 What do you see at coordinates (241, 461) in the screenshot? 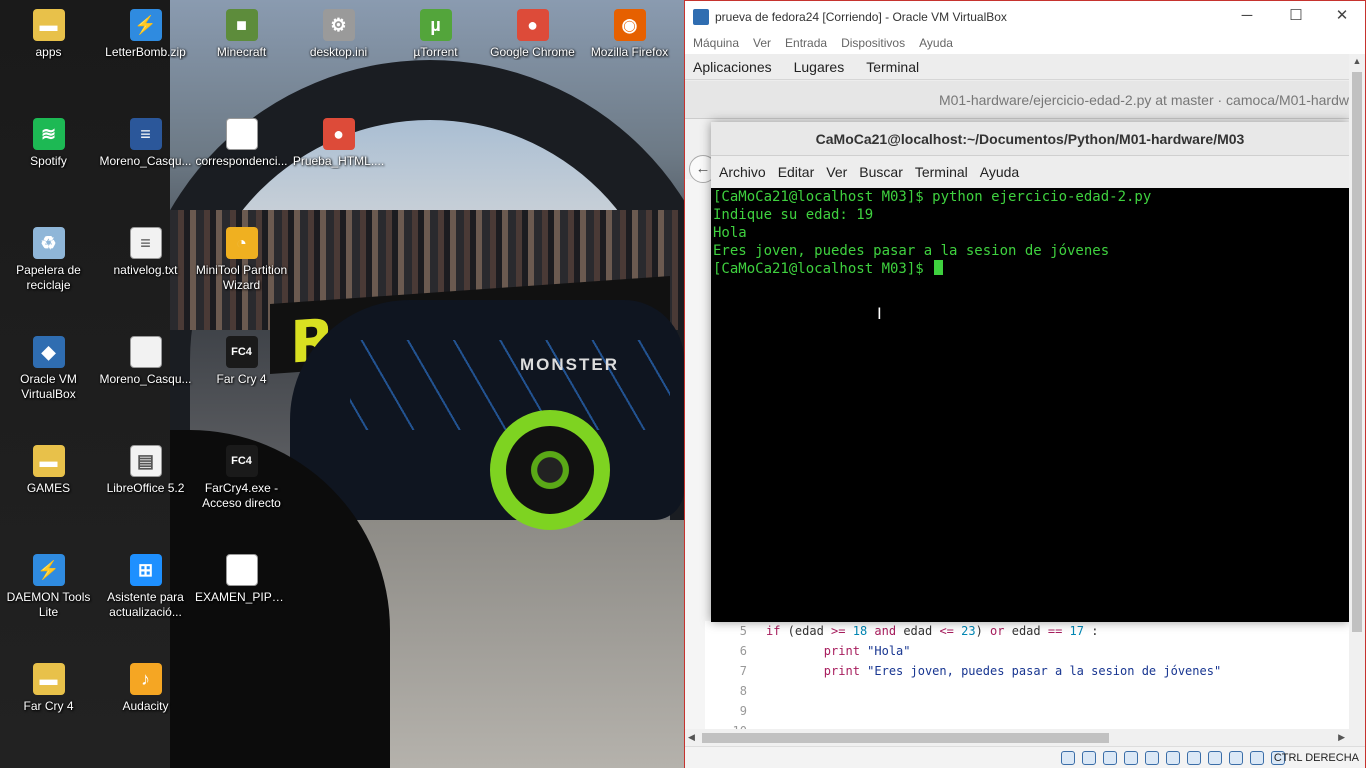
I see `fc4-icon: FC4` at bounding box center [241, 461].